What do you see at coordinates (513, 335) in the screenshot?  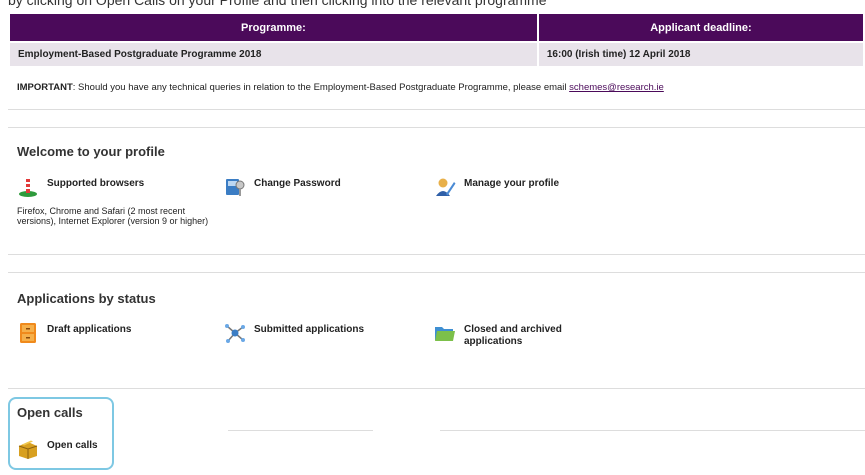 I see `closed-applications-label: Closed and archived applications` at bounding box center [513, 335].